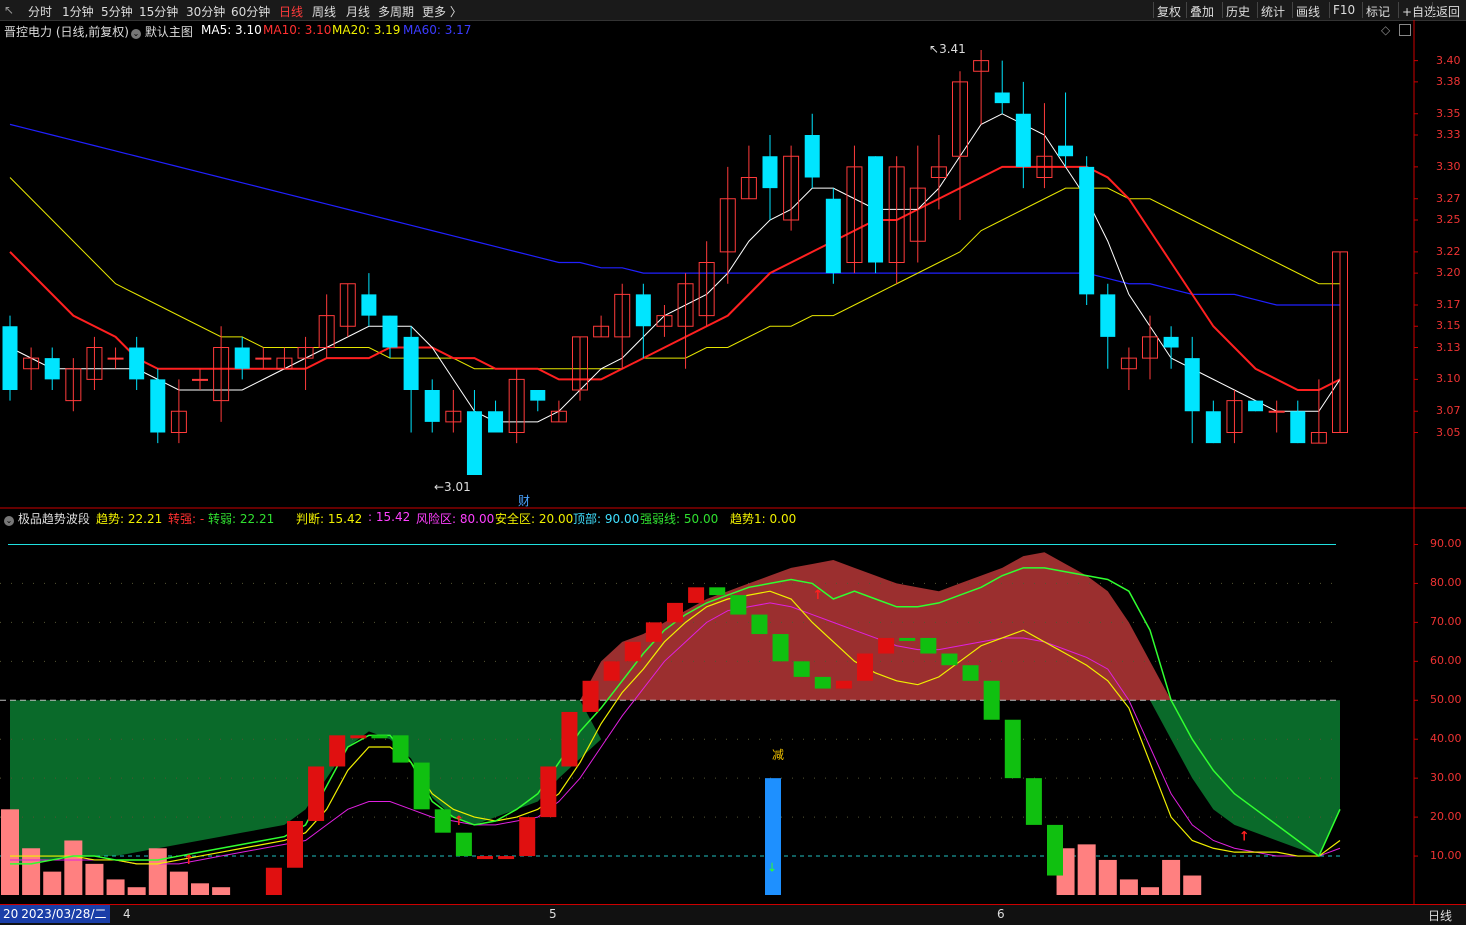 The image size is (1466, 925). Describe the element at coordinates (534, 519) in the screenshot. I see `safe-zone-label: 安全区: 20.00` at that location.